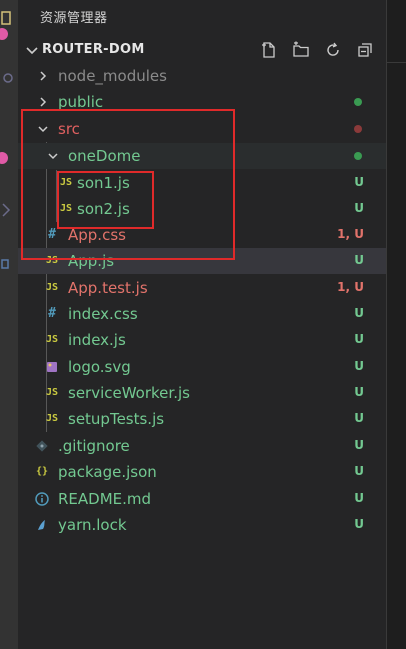 This screenshot has width=406, height=649. What do you see at coordinates (301, 50) in the screenshot?
I see `new-folder-icon` at bounding box center [301, 50].